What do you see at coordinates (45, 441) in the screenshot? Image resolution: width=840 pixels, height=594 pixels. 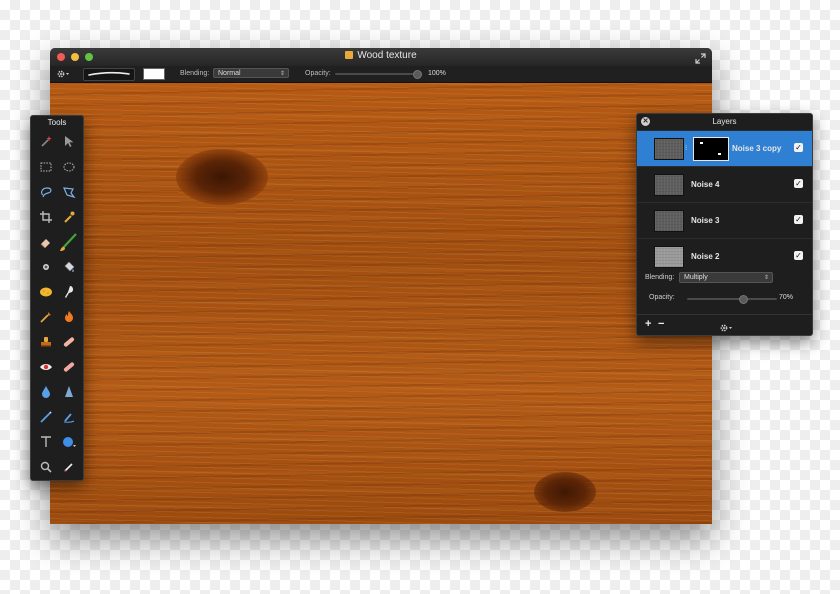 I see `text-tool-icon` at bounding box center [45, 441].